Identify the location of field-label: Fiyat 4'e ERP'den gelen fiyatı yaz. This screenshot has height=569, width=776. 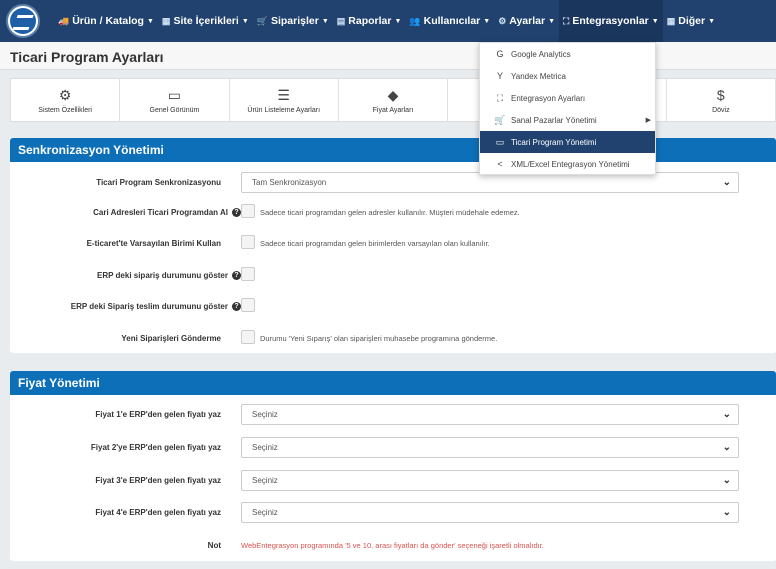
(158, 512).